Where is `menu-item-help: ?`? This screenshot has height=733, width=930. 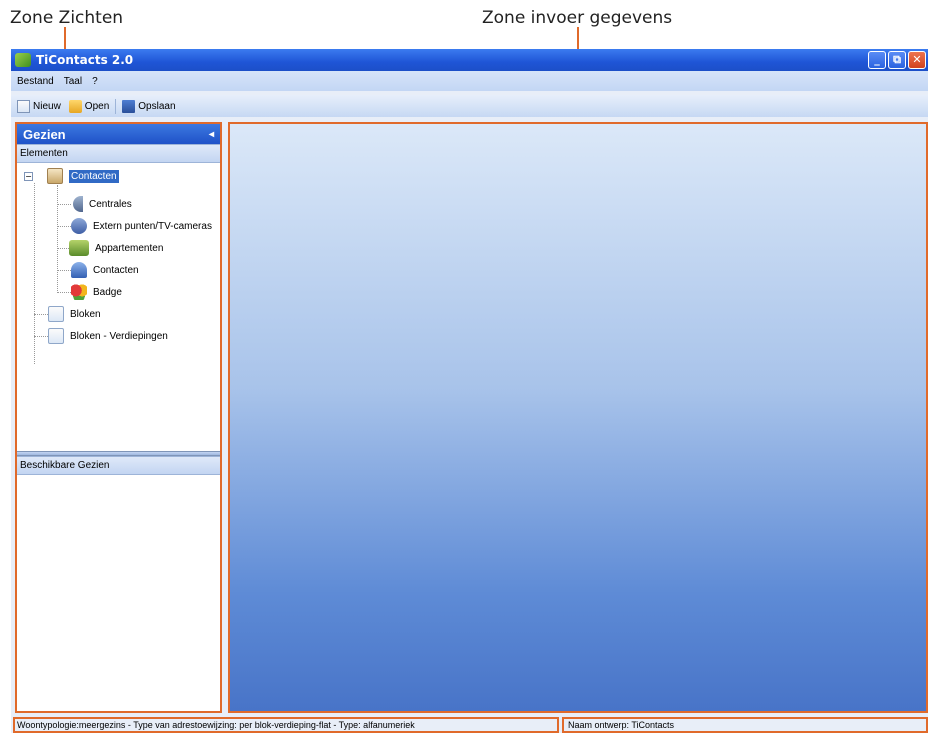 menu-item-help: ? is located at coordinates (95, 81).